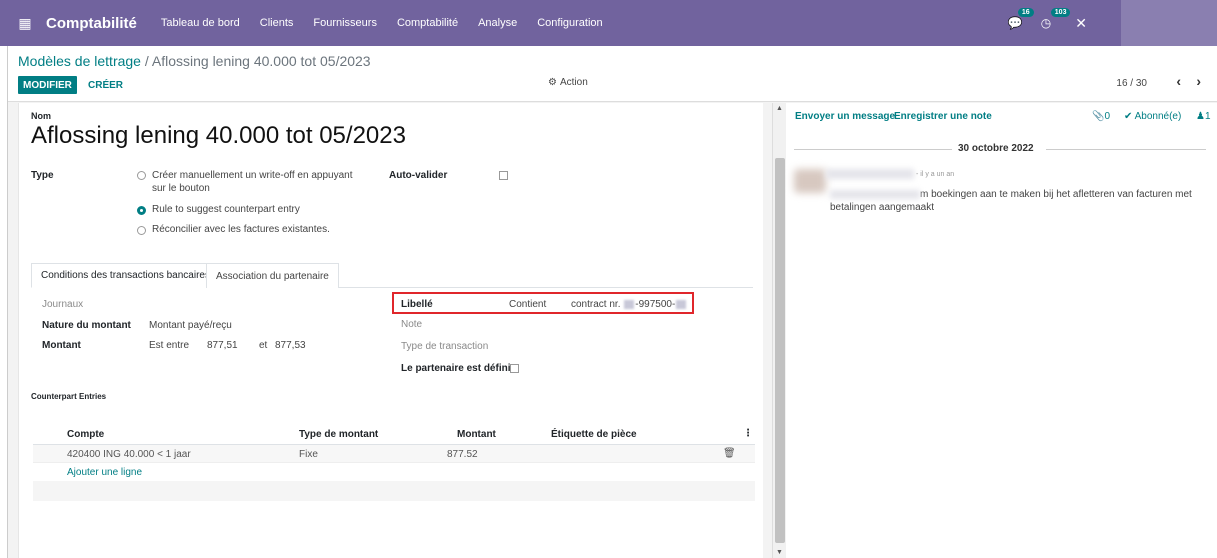  Describe the element at coordinates (943, 116) in the screenshot. I see `log-note-button: Enregistrer une note` at that location.